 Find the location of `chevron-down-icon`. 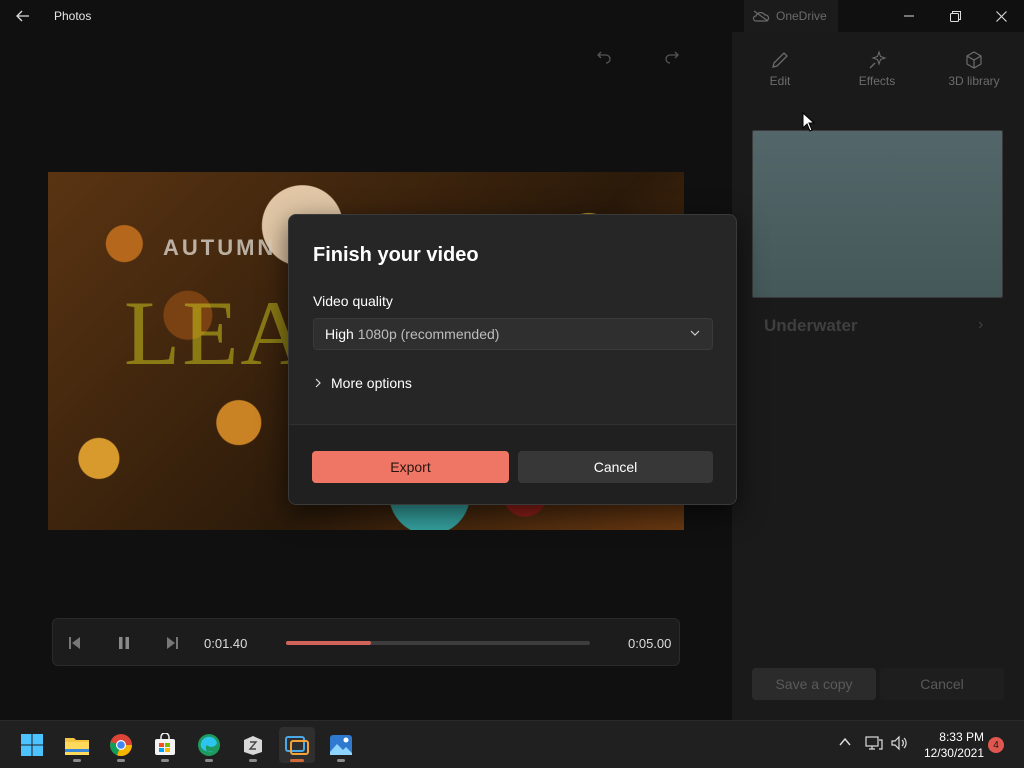

chevron-down-icon is located at coordinates (695, 334).